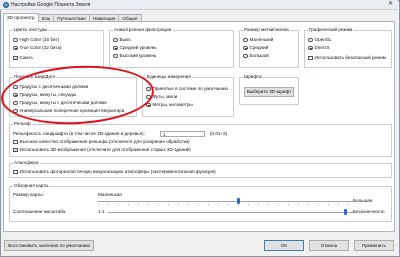 The image size is (400, 257). I want to click on radio-label: OpenGL, so click(323, 39).